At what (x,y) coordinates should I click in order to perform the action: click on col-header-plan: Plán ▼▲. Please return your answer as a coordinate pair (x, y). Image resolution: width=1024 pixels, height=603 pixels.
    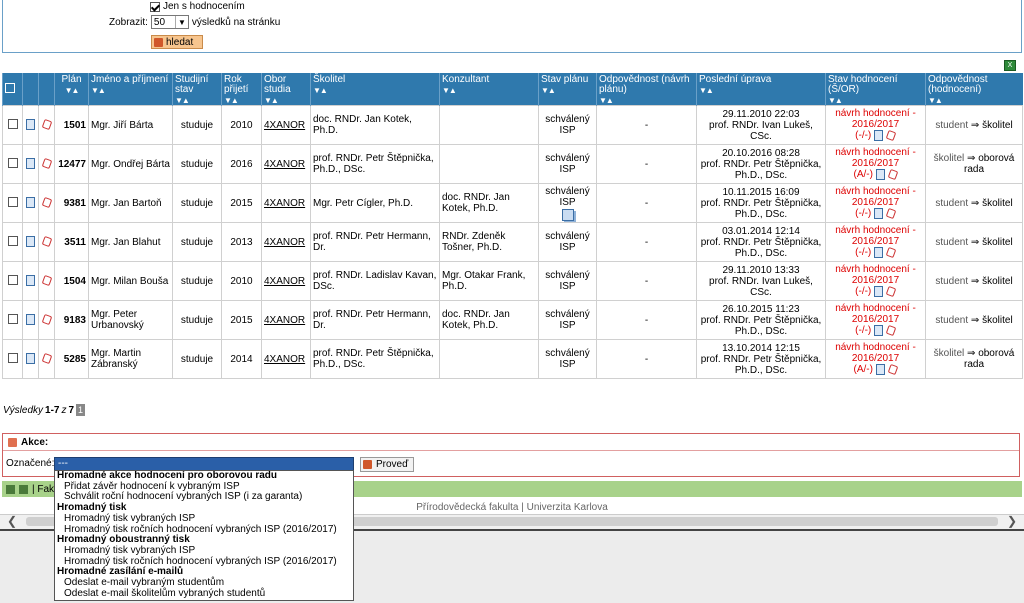
    Looking at the image, I should click on (71, 89).